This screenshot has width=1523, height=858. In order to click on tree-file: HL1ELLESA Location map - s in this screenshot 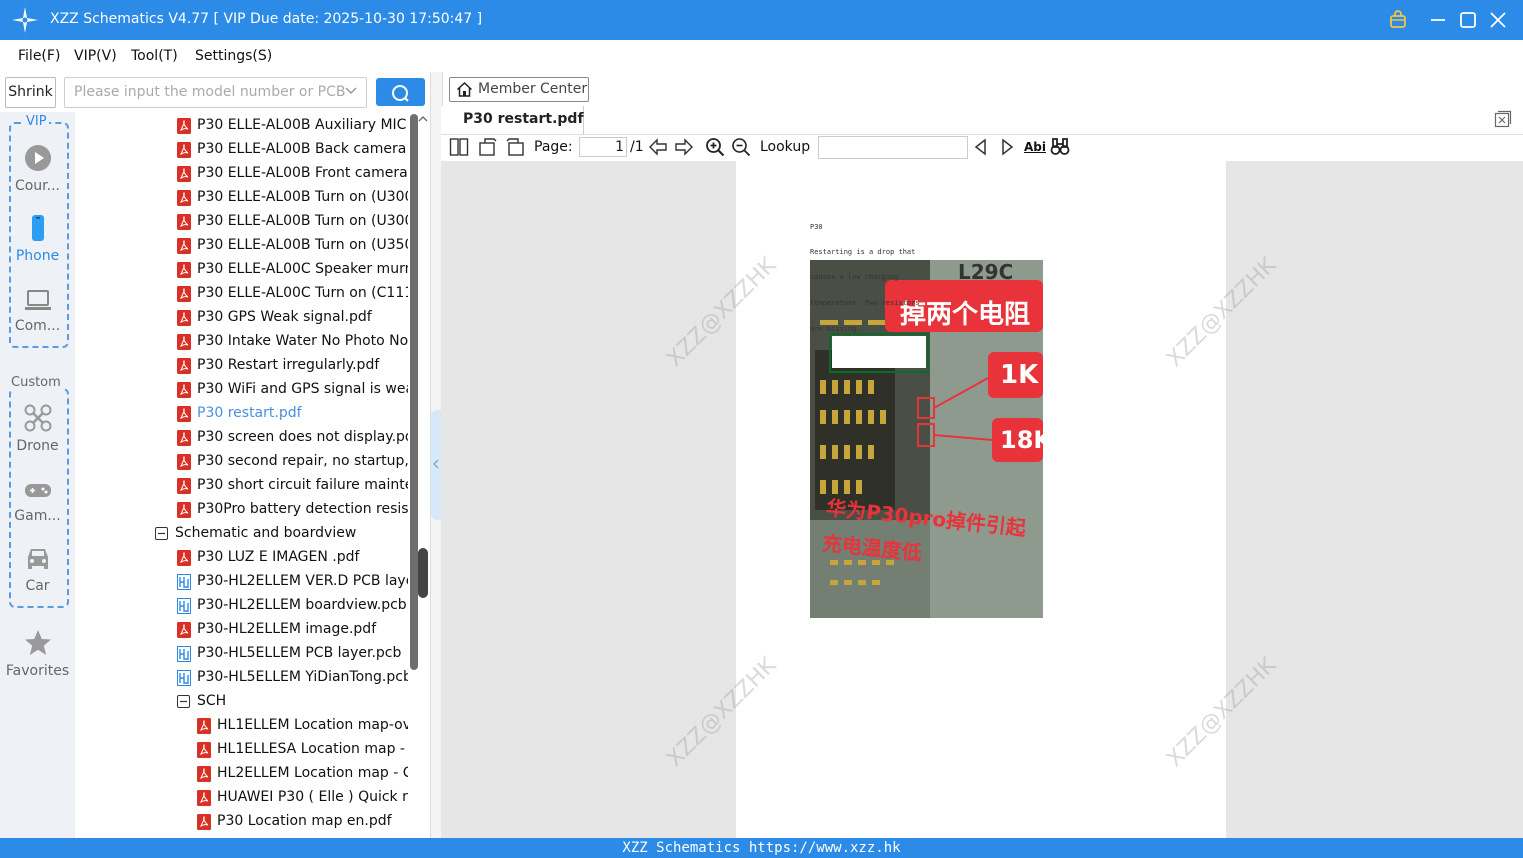, I will do `click(302, 750)`.